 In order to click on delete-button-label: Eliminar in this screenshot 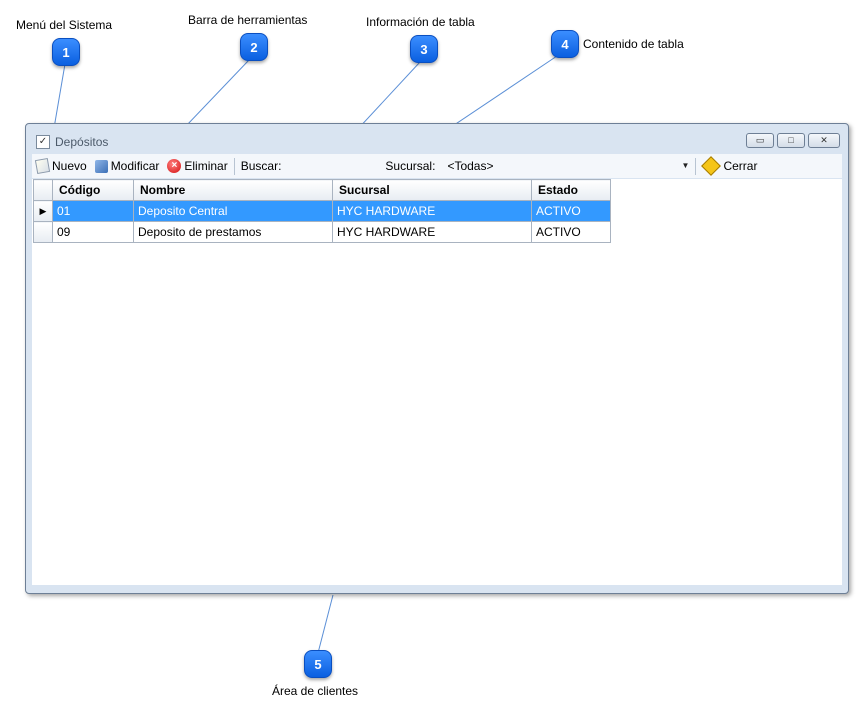, I will do `click(206, 166)`.